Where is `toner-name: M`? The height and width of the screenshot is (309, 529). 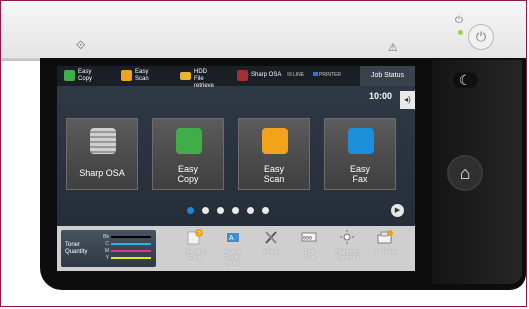 toner-name: M is located at coordinates (106, 251).